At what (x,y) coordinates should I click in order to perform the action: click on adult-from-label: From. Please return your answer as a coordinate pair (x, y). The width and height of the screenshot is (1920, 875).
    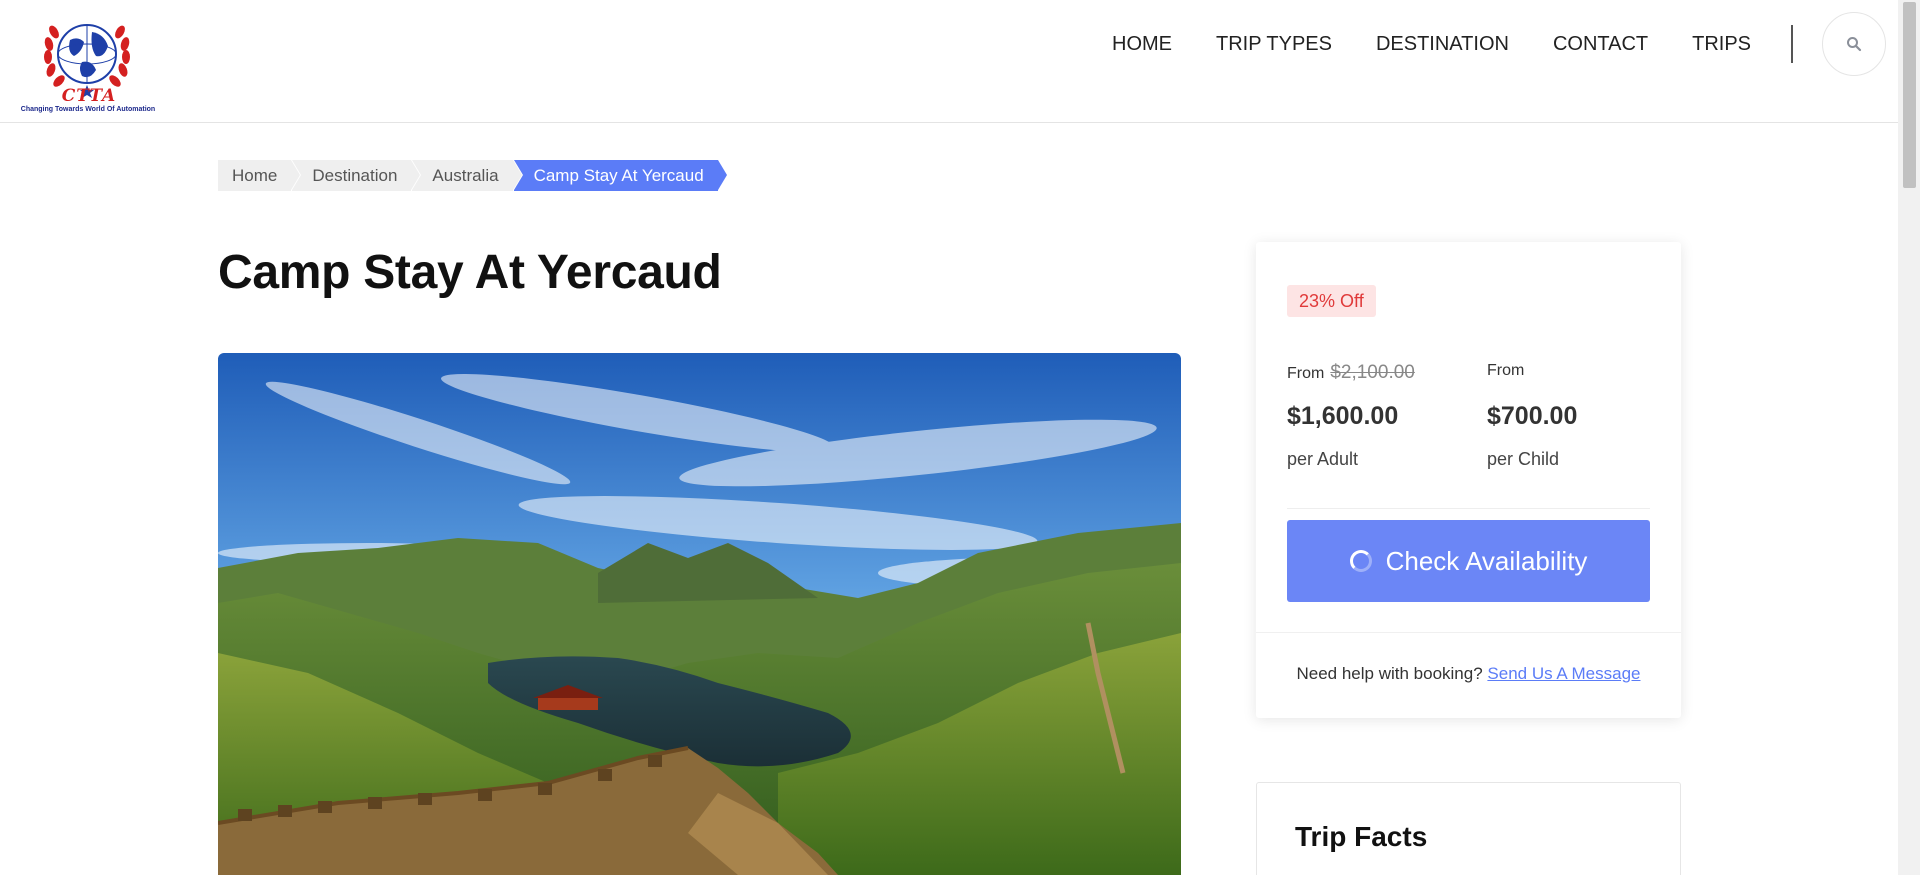
    Looking at the image, I should click on (1306, 373).